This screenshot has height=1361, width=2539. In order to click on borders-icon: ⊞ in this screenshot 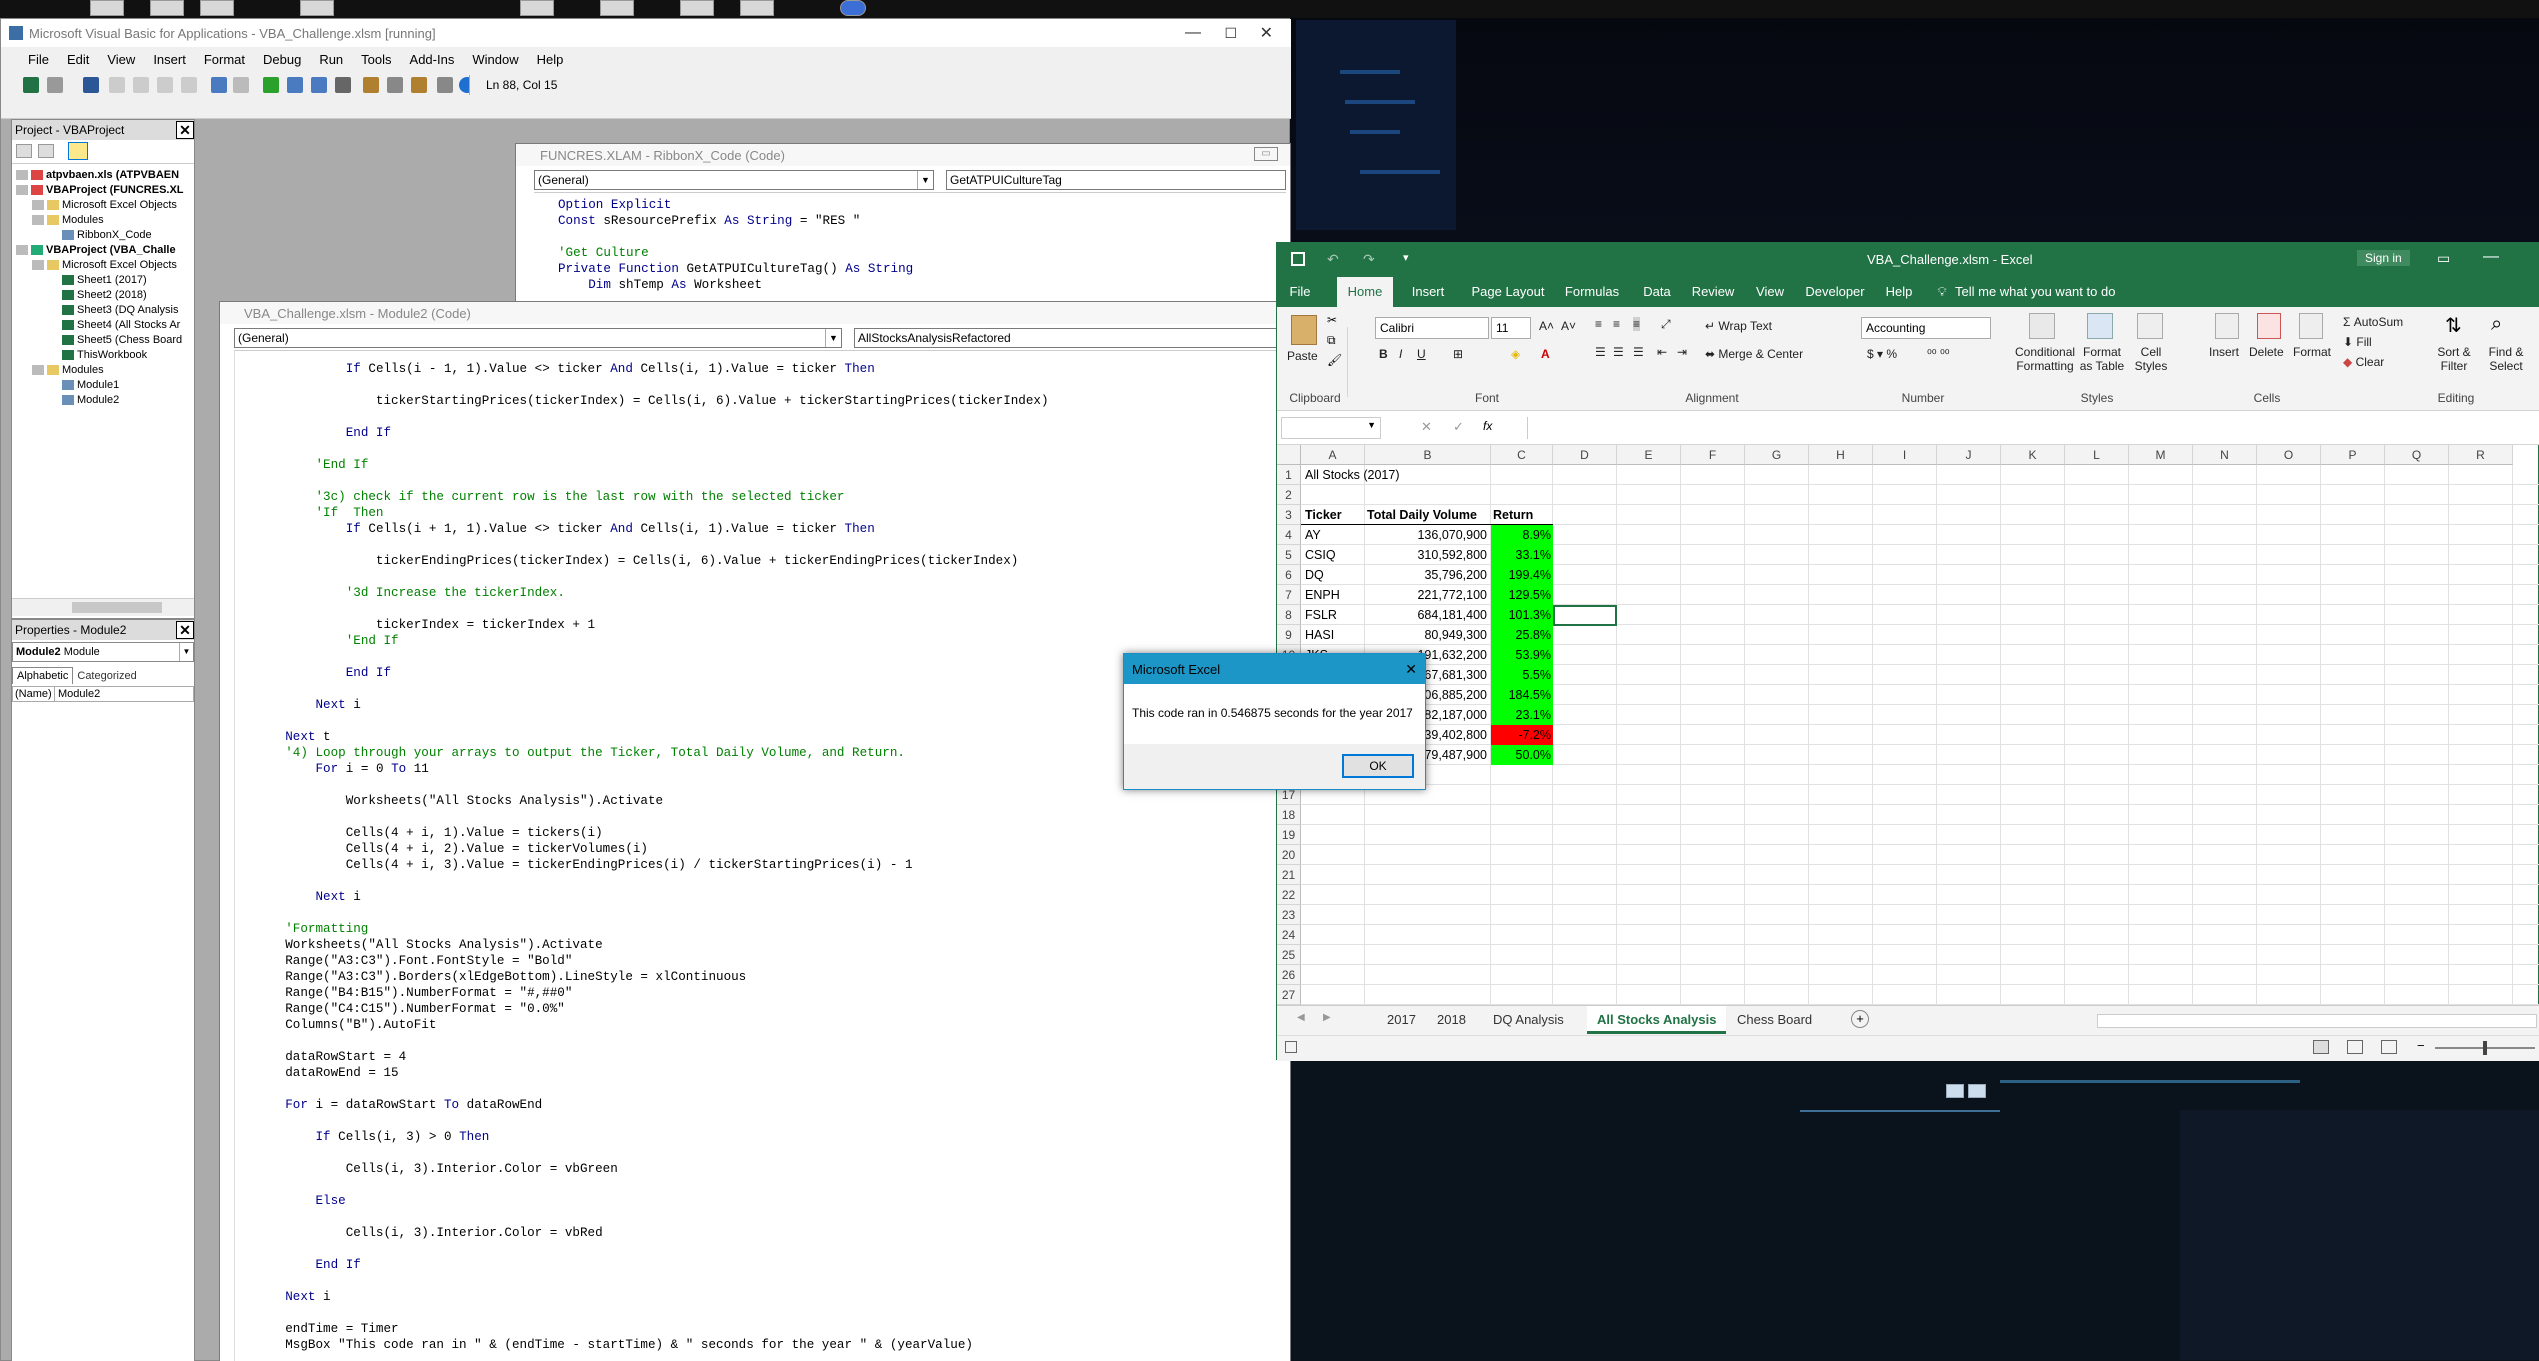, I will do `click(1458, 354)`.